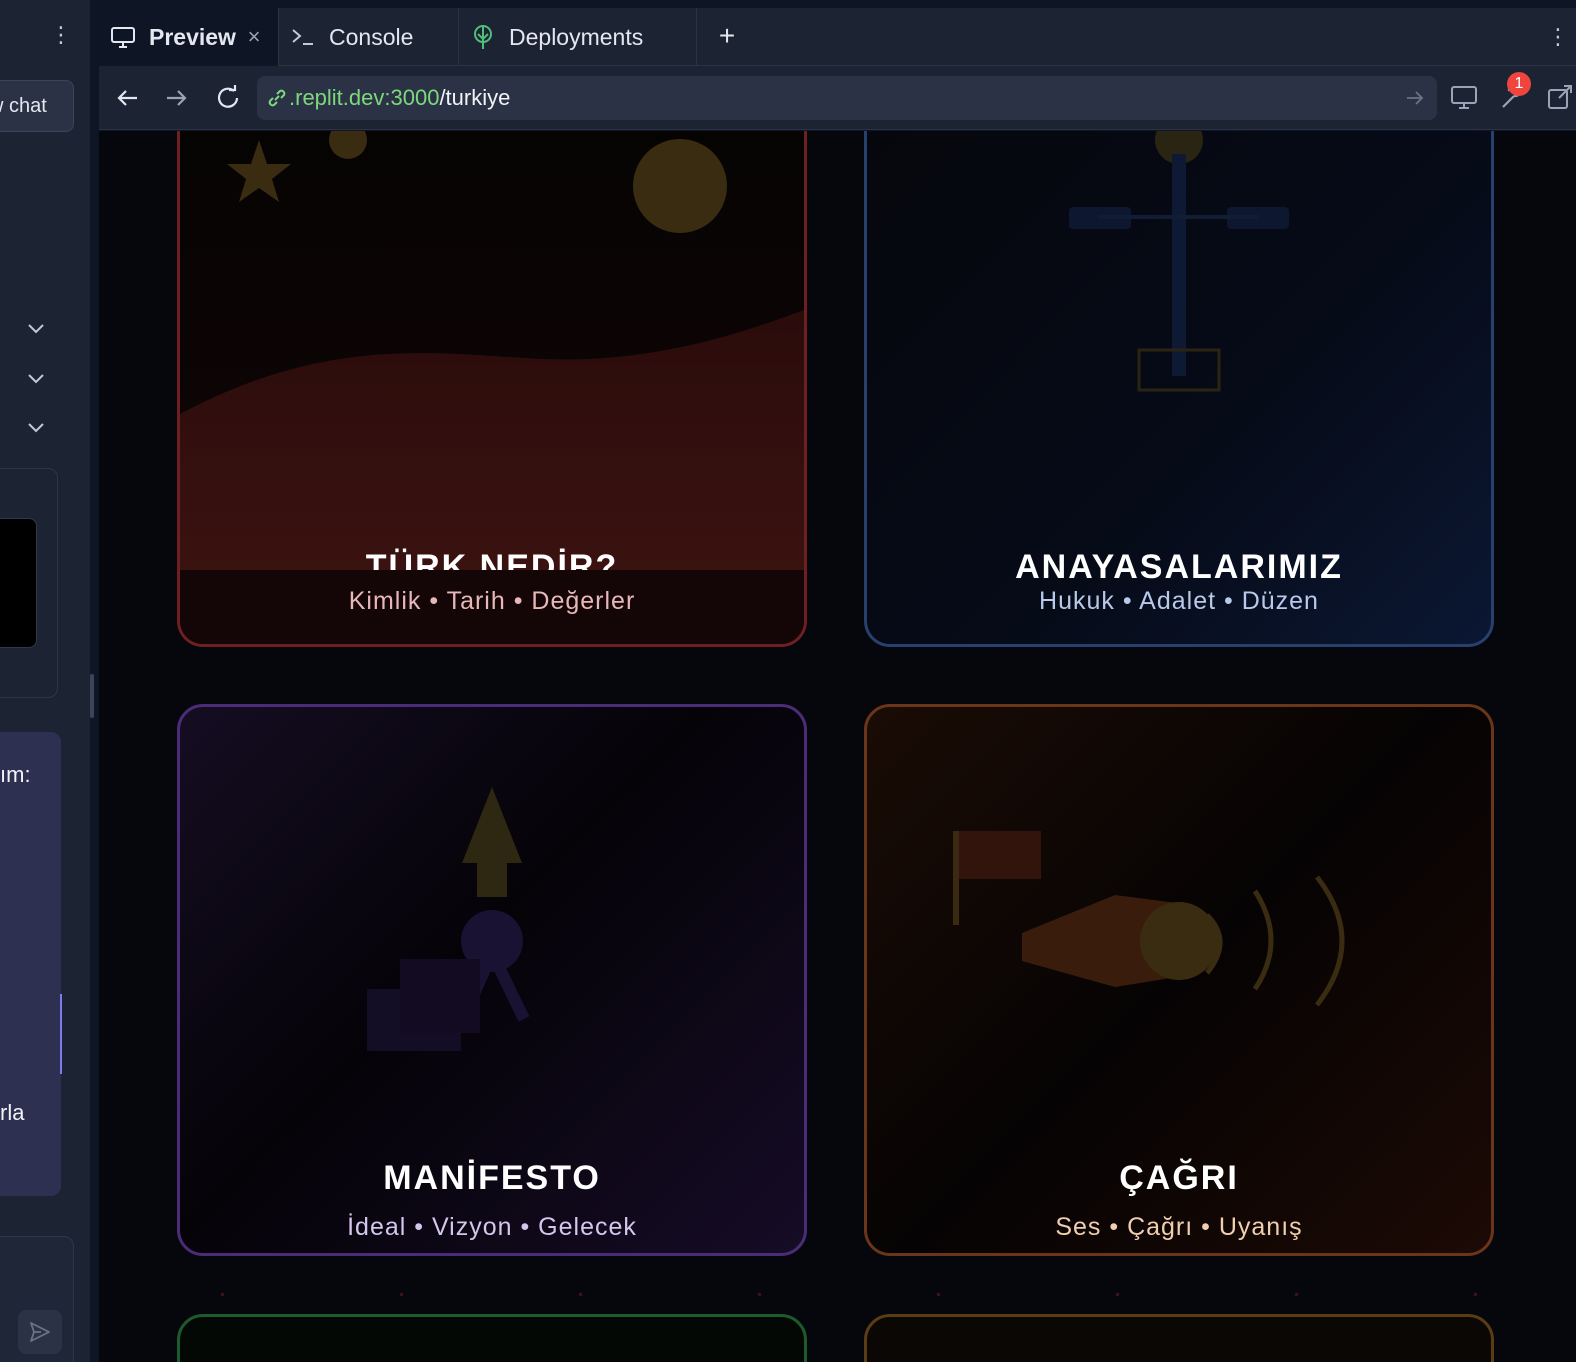  I want to click on open-in-new-tab-icon, so click(1560, 98).